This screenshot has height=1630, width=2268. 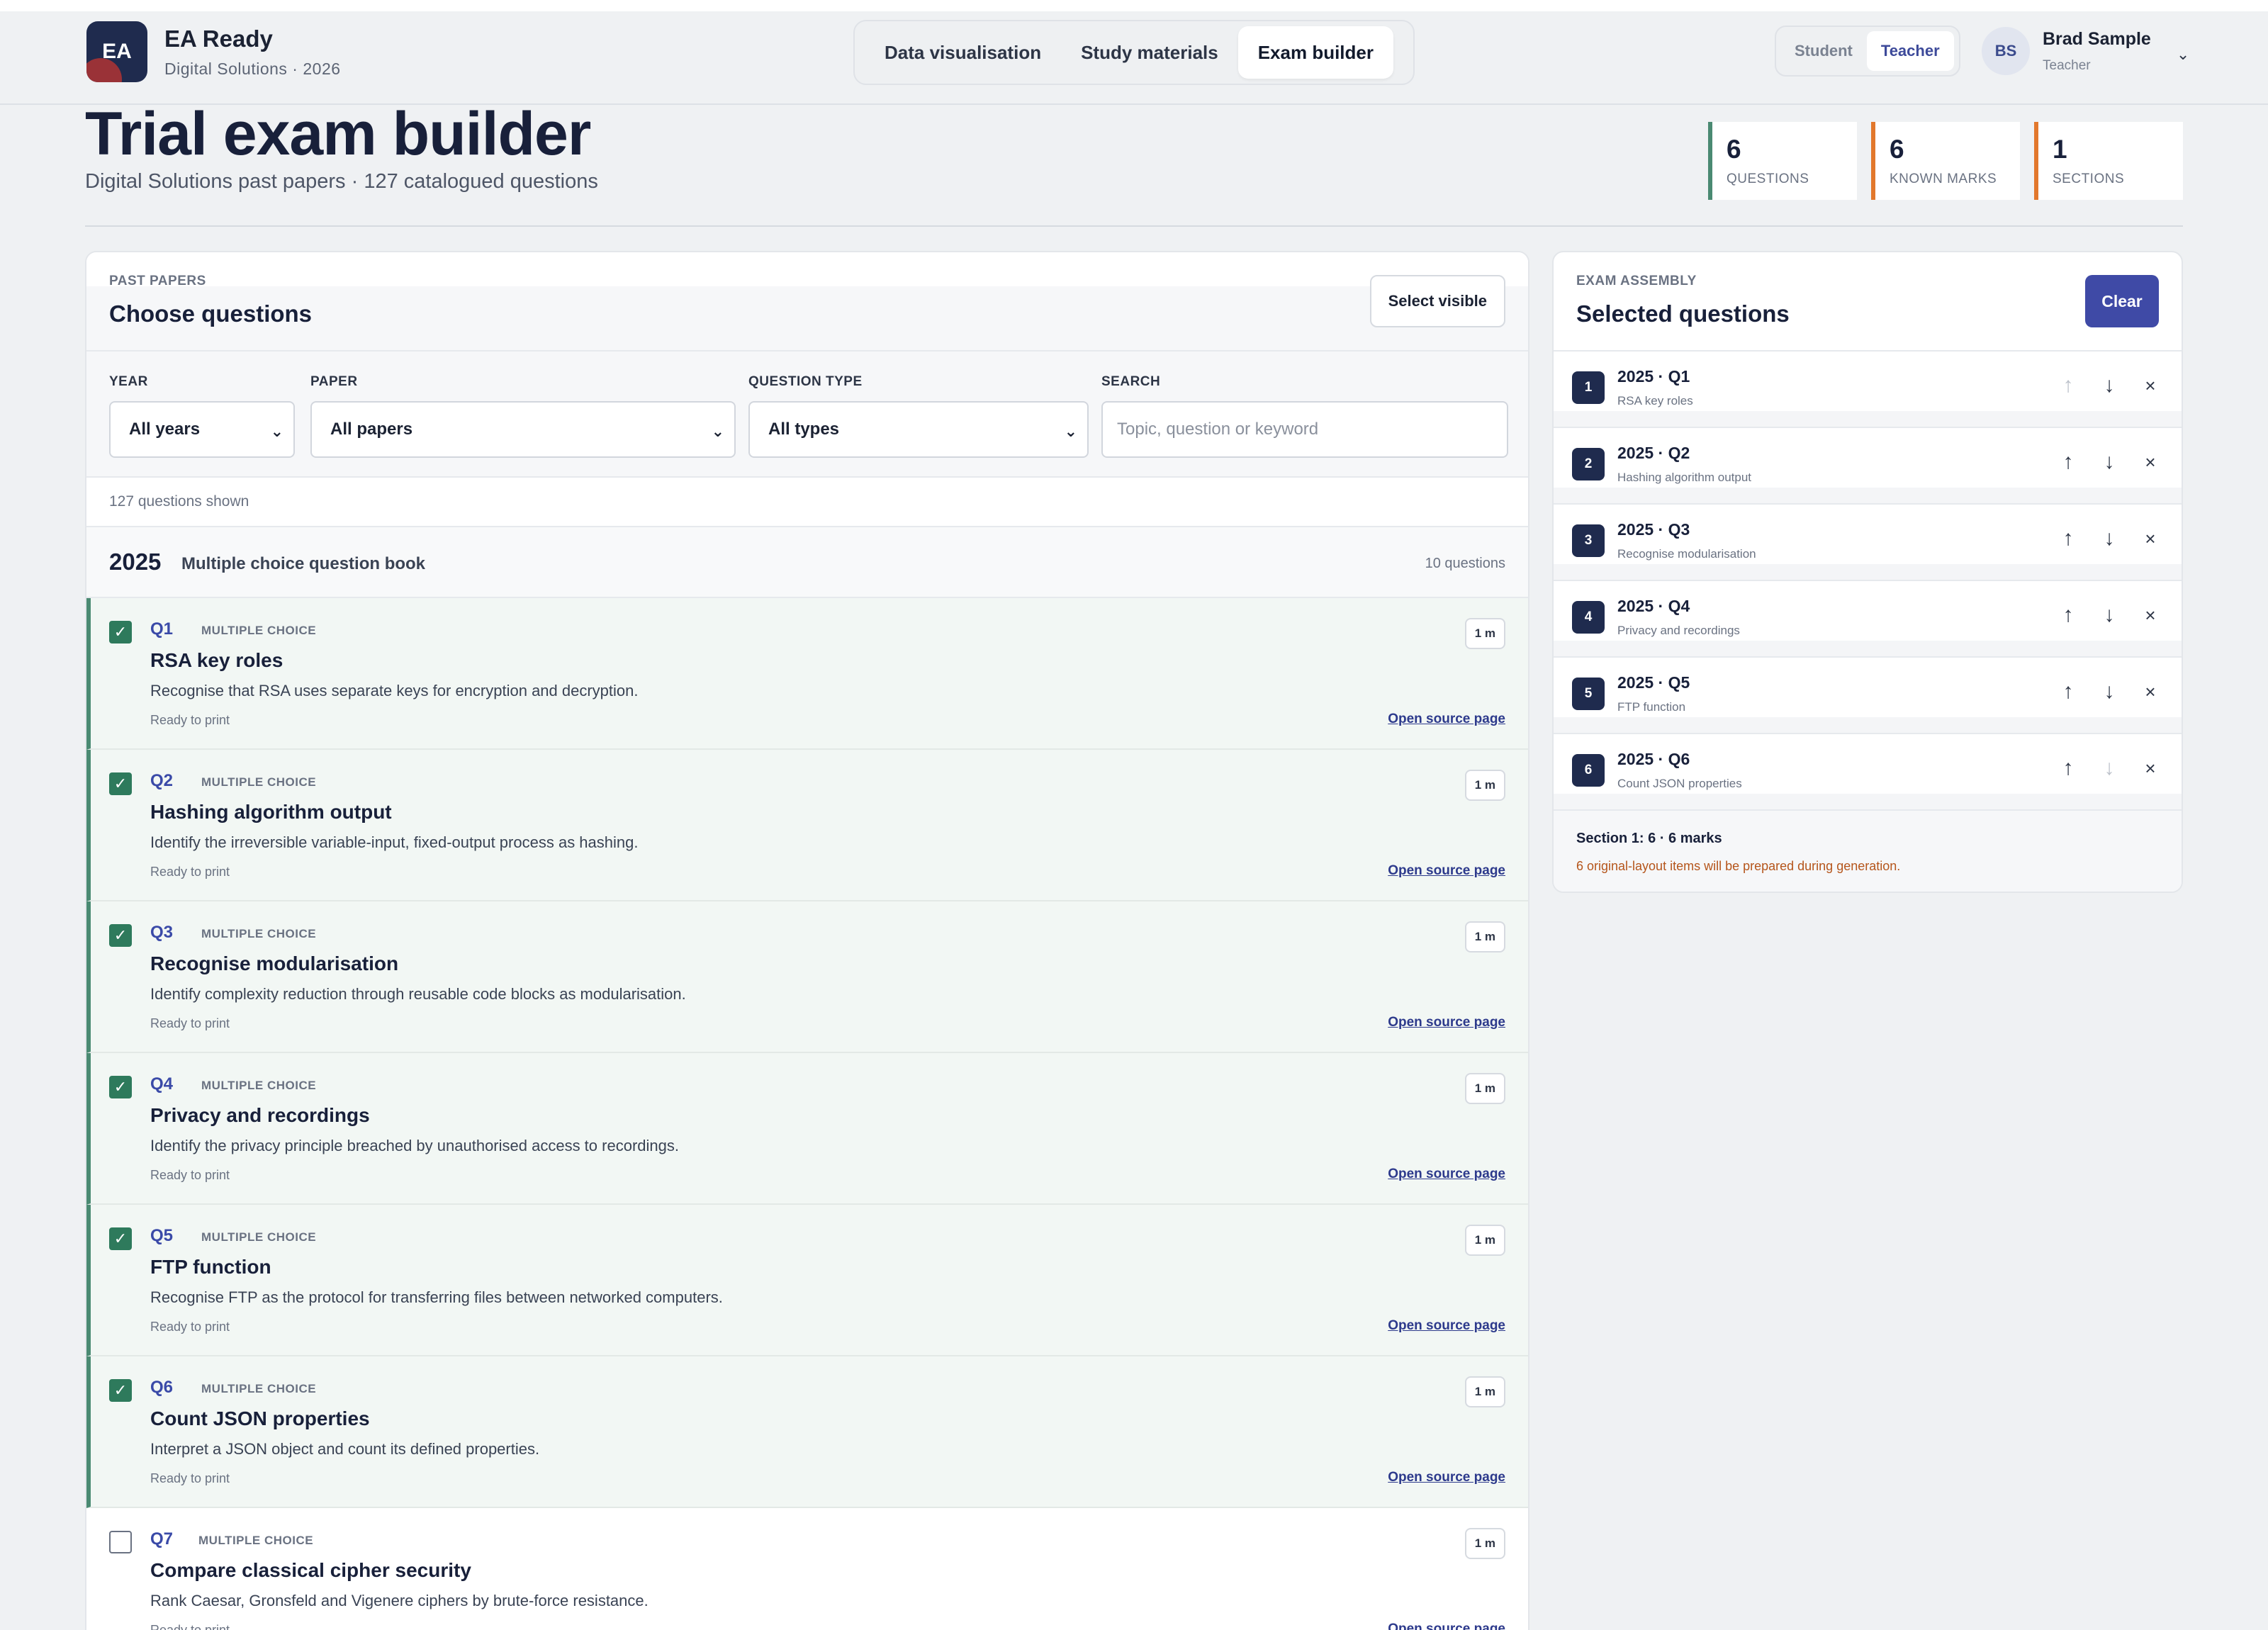 I want to click on search-filter: SEARCH, so click(x=1304, y=416).